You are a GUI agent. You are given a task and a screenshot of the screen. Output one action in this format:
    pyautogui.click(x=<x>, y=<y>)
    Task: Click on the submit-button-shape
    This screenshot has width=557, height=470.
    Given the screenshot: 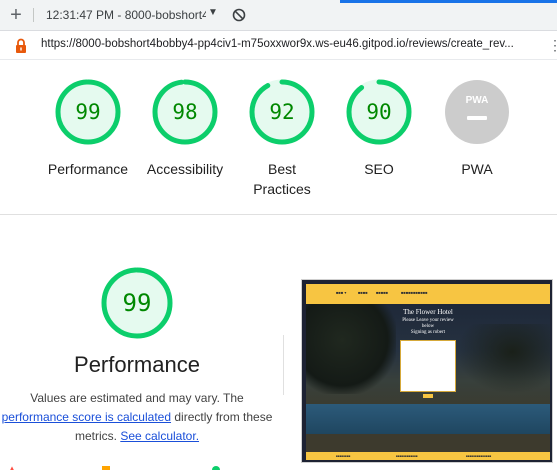 What is the action you would take?
    pyautogui.click(x=428, y=396)
    